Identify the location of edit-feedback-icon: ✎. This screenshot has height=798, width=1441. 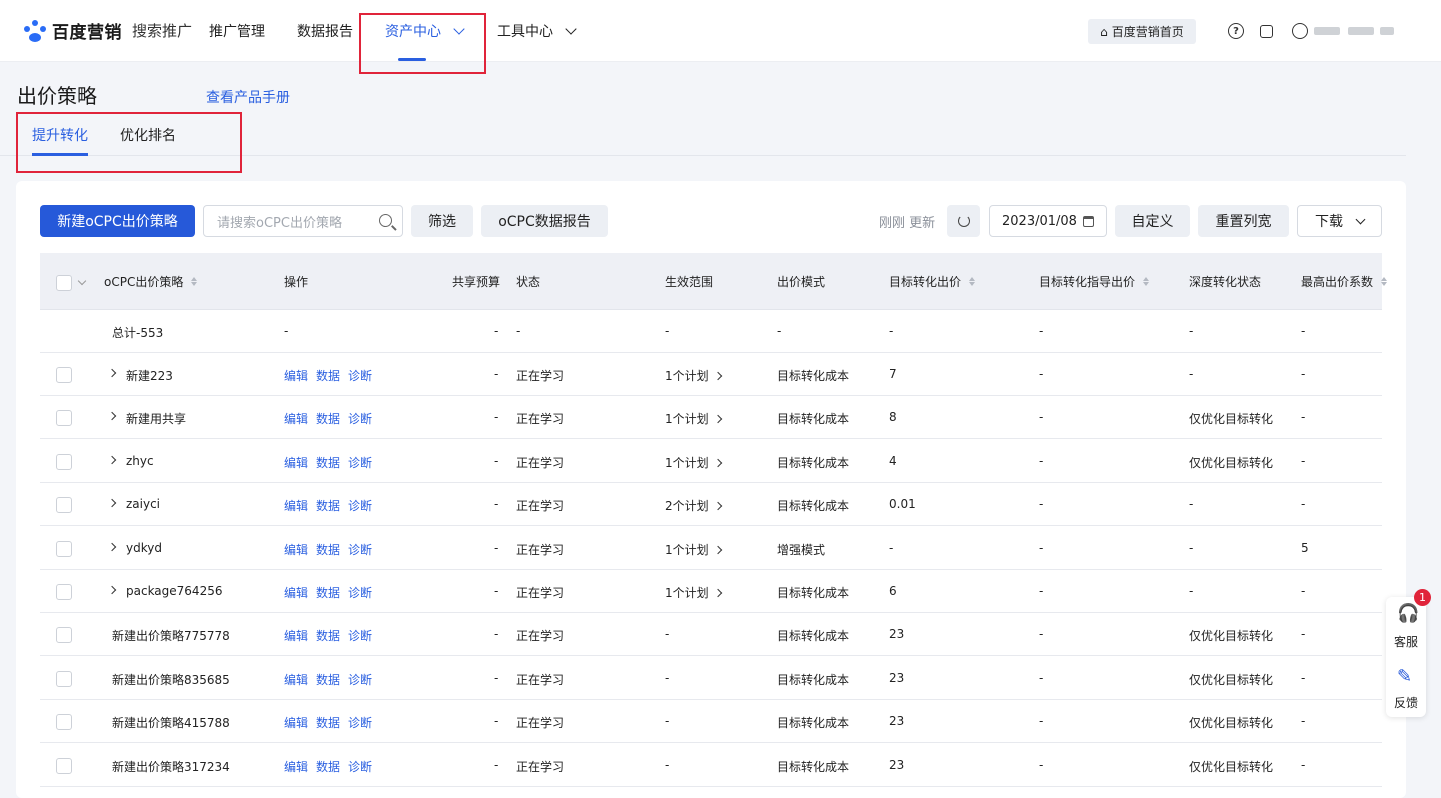
(1404, 676).